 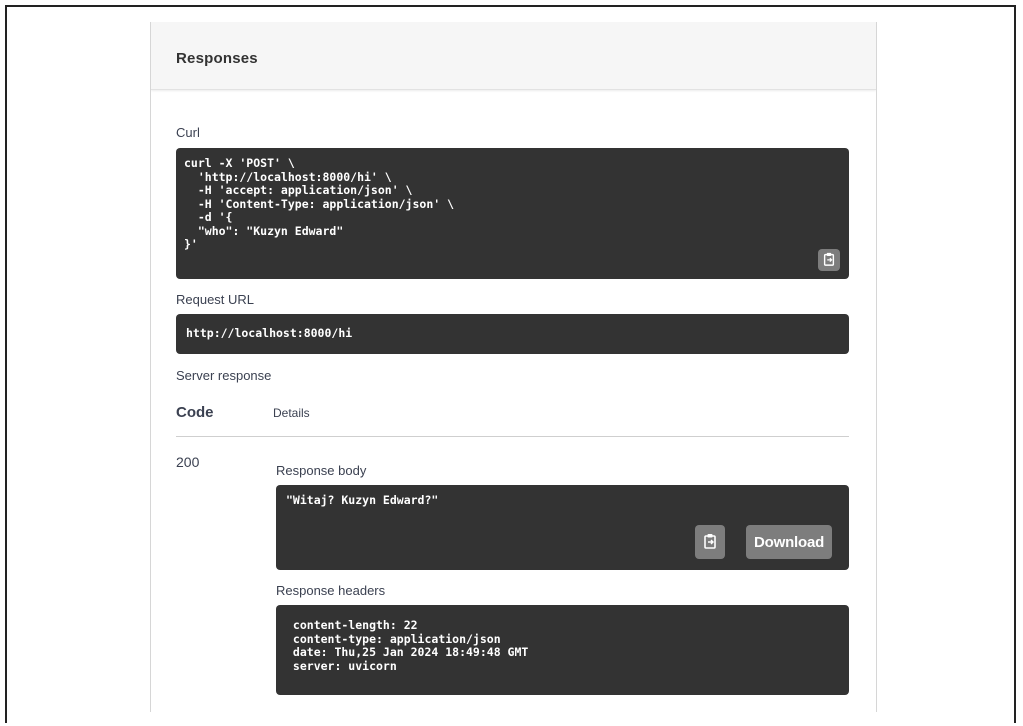 I want to click on download-button: Download, so click(x=789, y=542).